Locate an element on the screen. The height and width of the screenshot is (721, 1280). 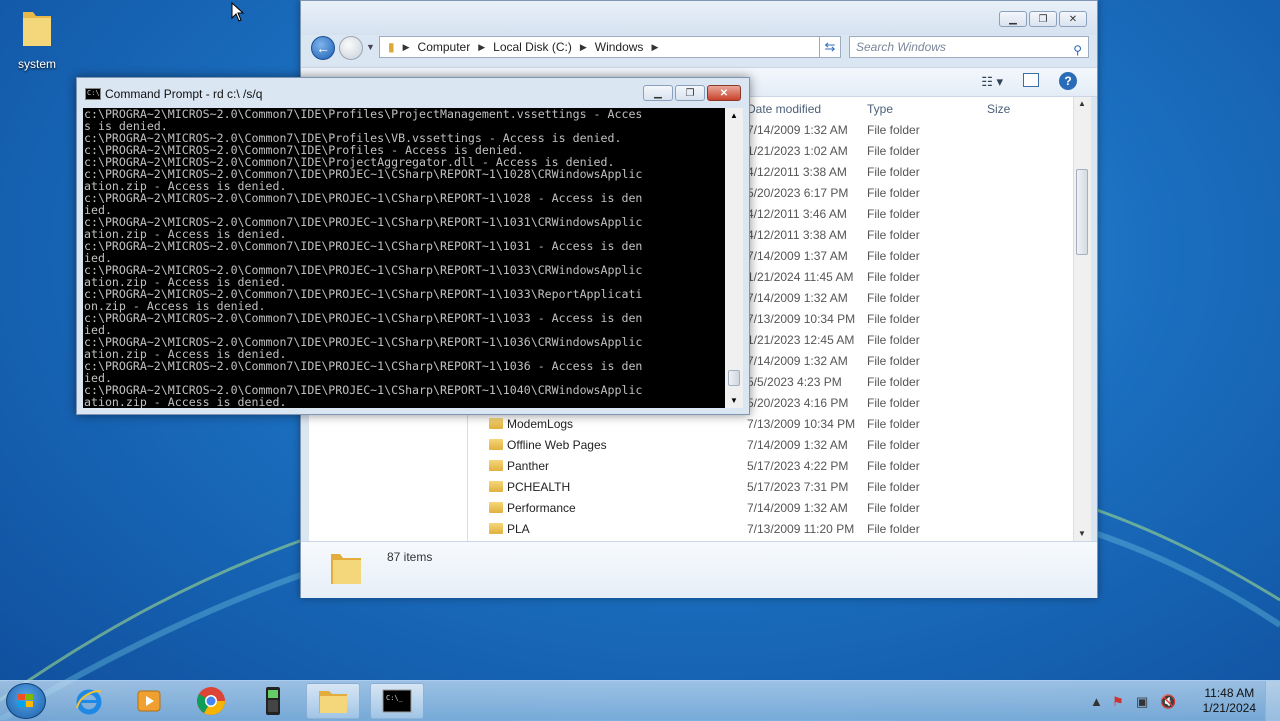
file-date-modified: 4/12/2011 3:46 AM is located at coordinates (797, 214).